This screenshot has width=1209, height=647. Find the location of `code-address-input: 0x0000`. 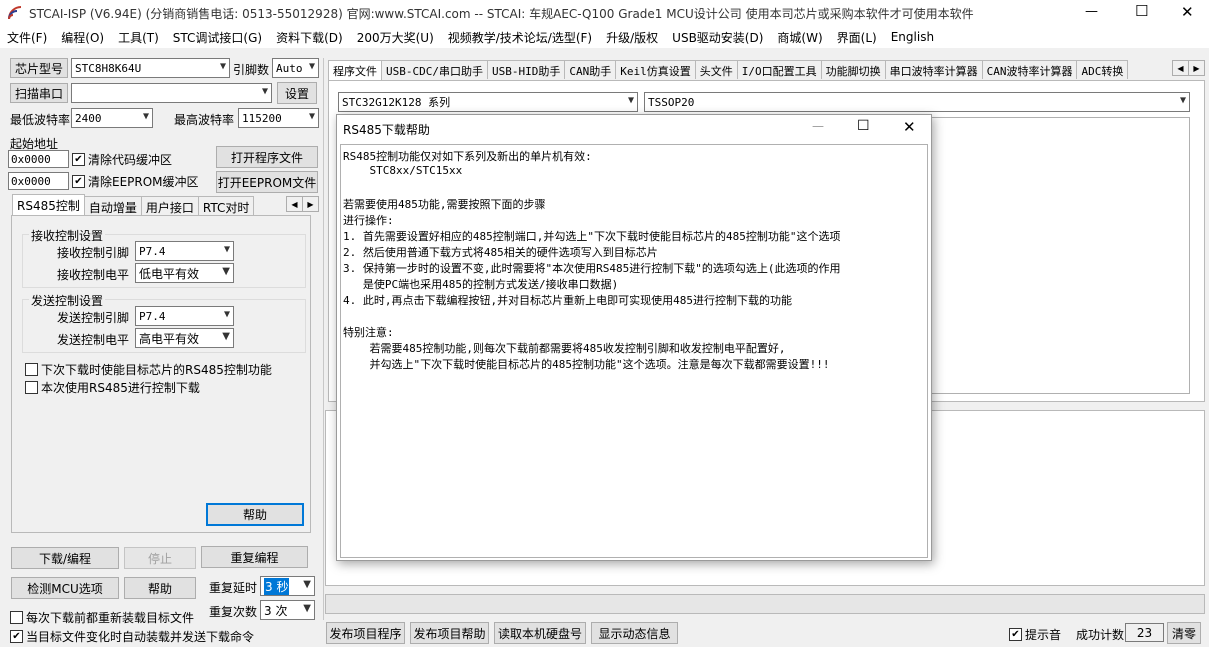

code-address-input: 0x0000 is located at coordinates (38, 159).